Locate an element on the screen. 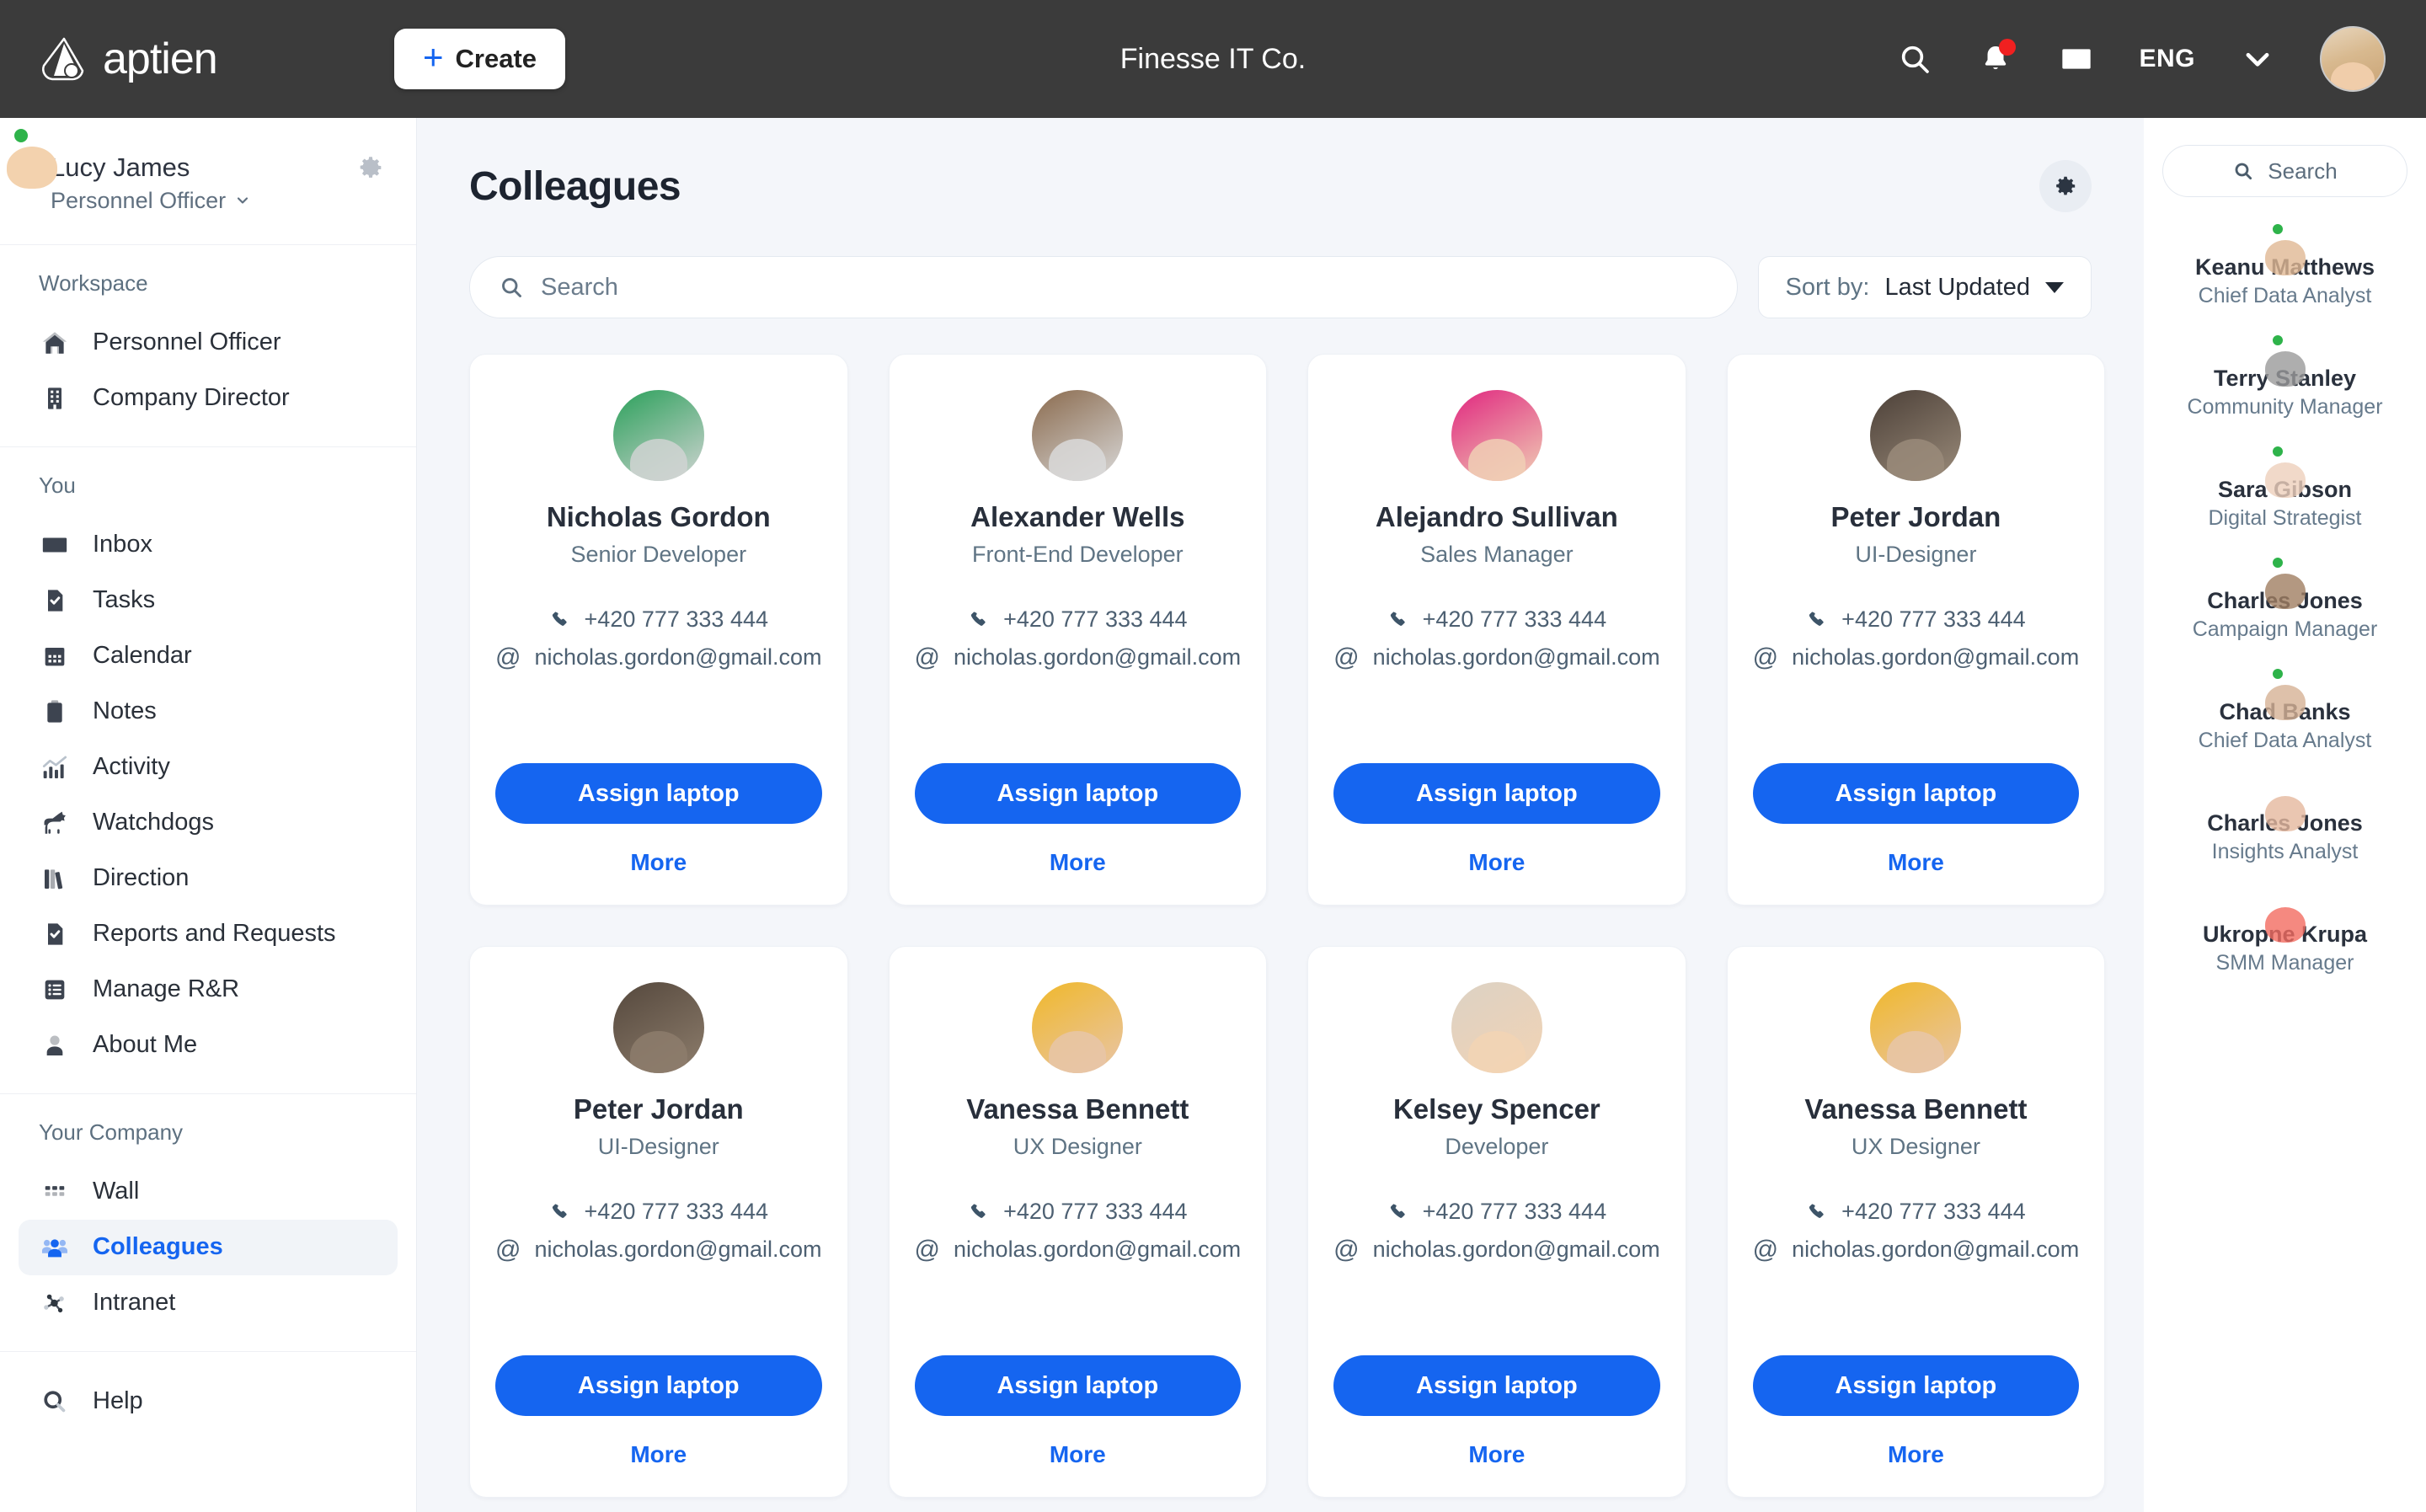  search-input: Search is located at coordinates (1103, 287).